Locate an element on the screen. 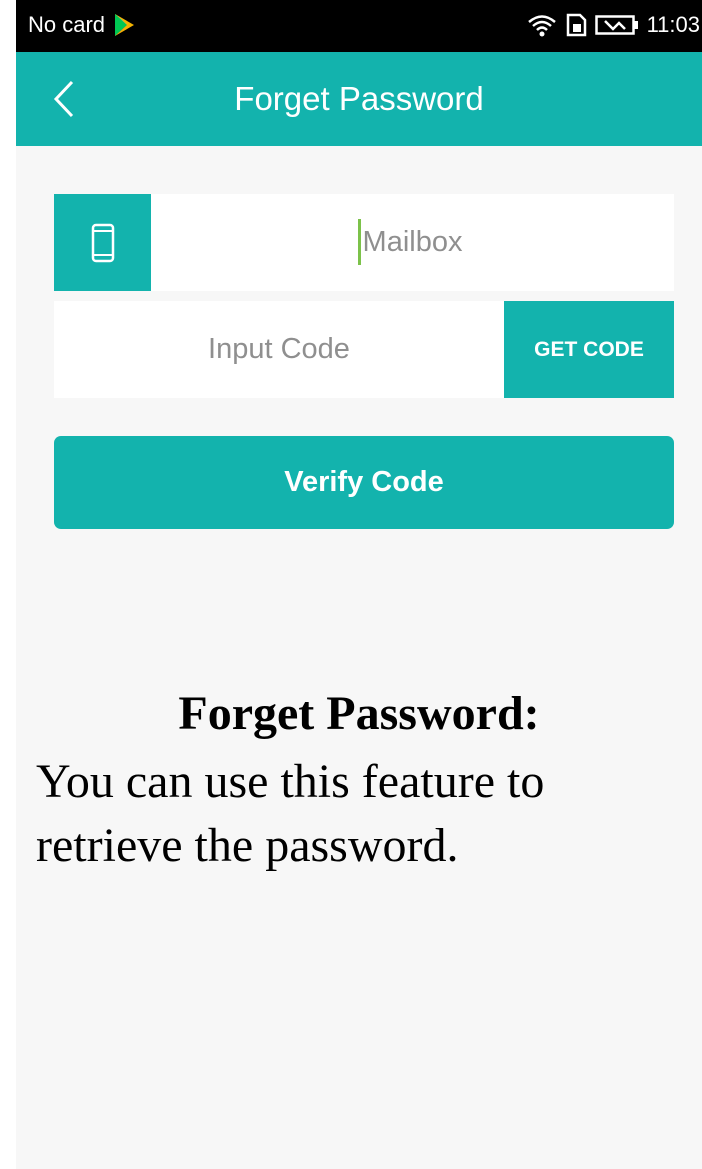 The image size is (702, 1169). carrier-text: No card is located at coordinates (67, 24).